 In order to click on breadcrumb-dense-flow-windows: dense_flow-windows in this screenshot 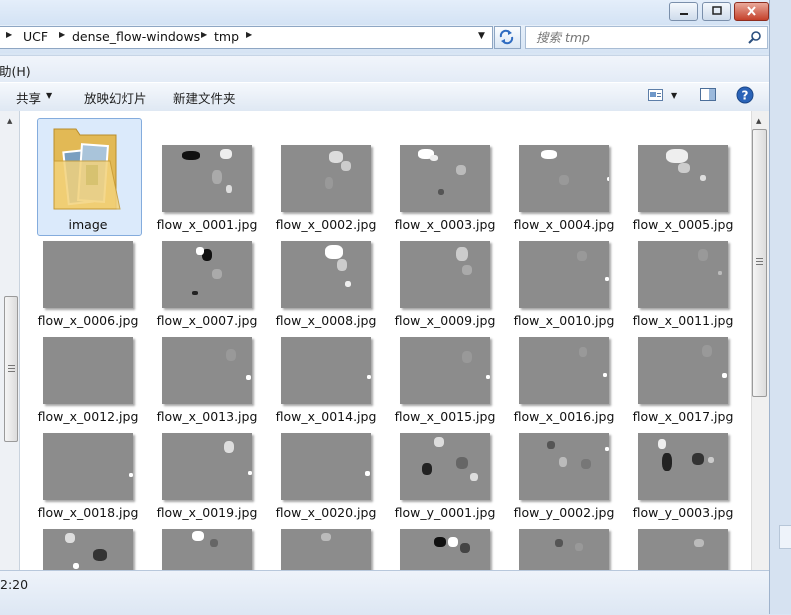, I will do `click(136, 36)`.